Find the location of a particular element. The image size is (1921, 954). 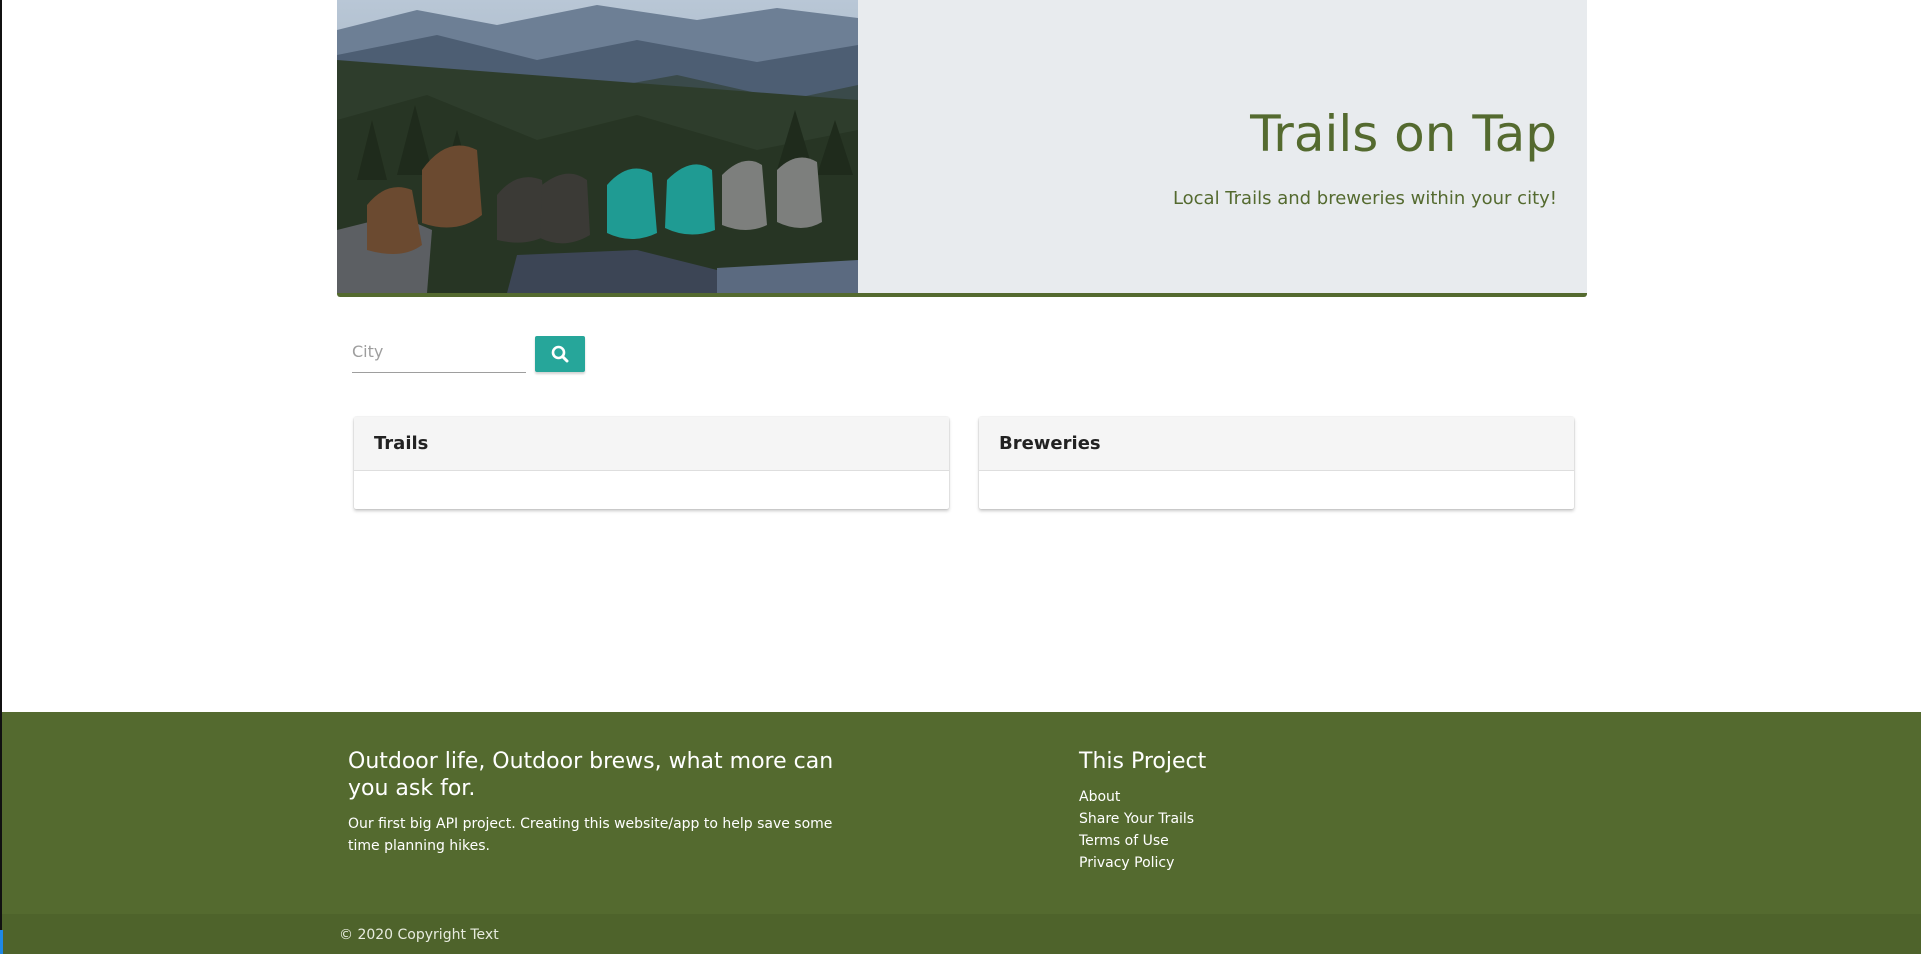

footer-copyright-bar: © 2020 Copyright Text is located at coordinates (961, 934).